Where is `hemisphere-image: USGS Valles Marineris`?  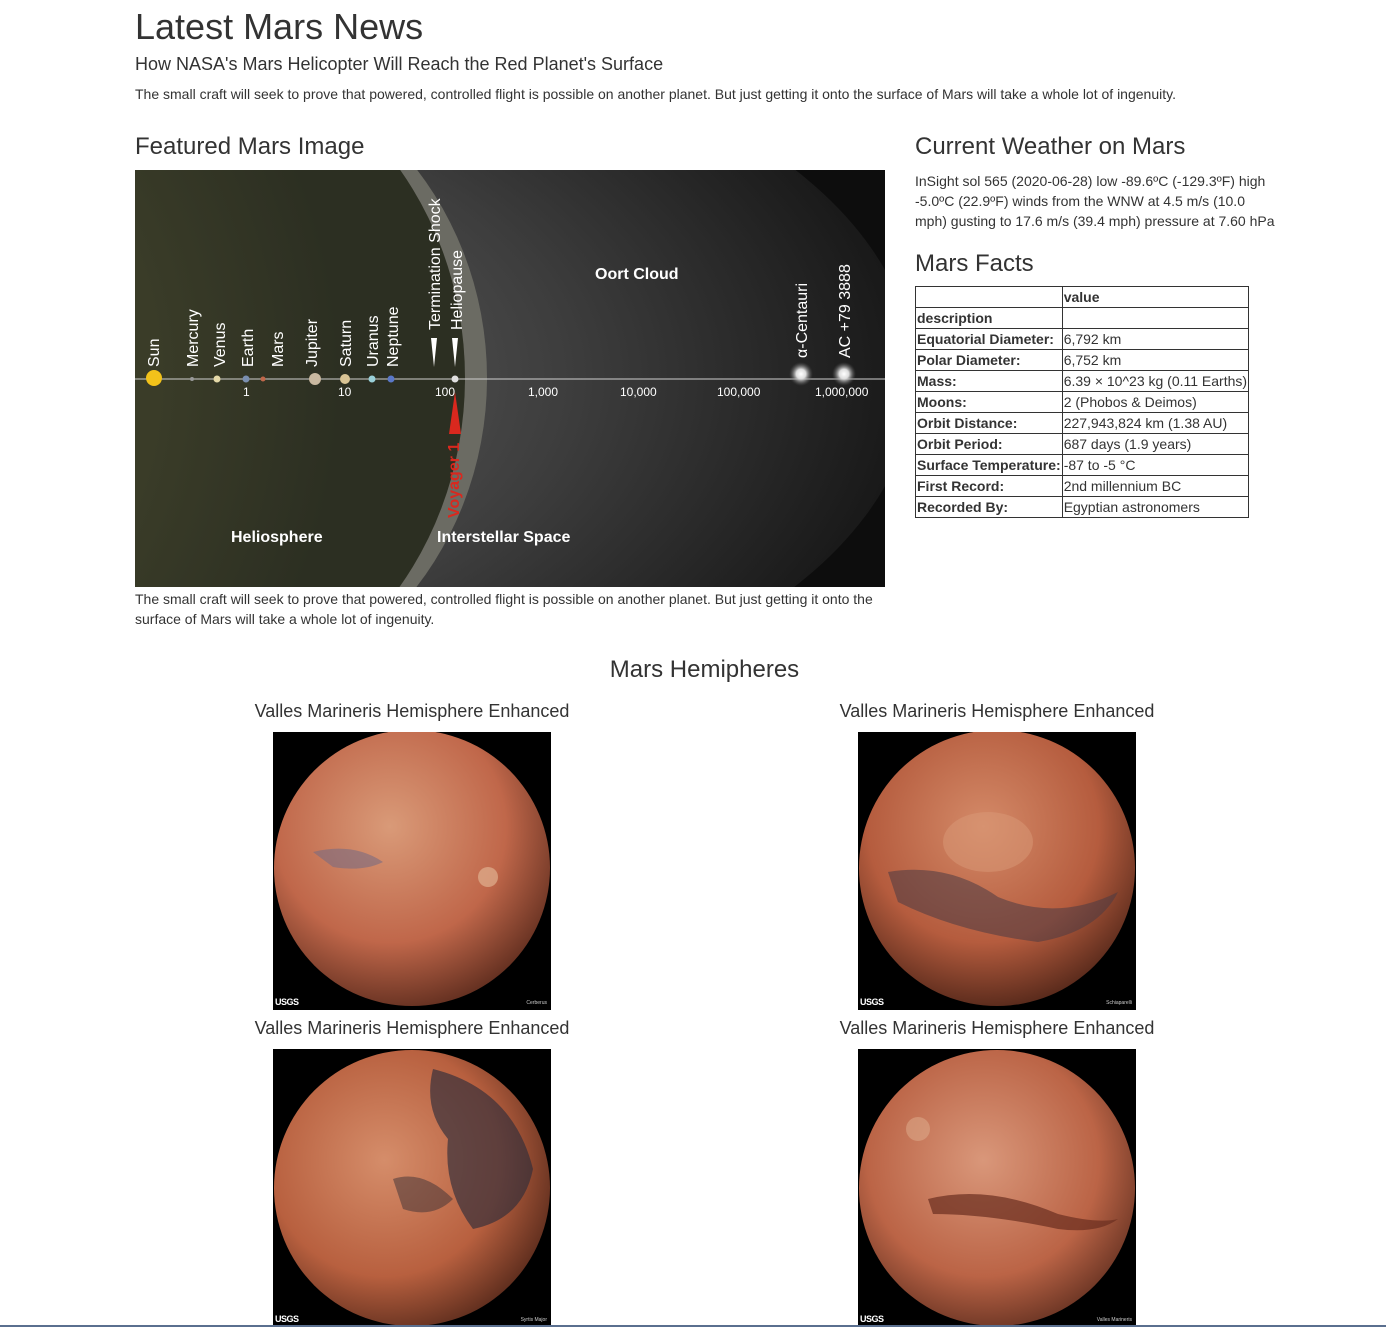
hemisphere-image: USGS Valles Marineris is located at coordinates (997, 1188).